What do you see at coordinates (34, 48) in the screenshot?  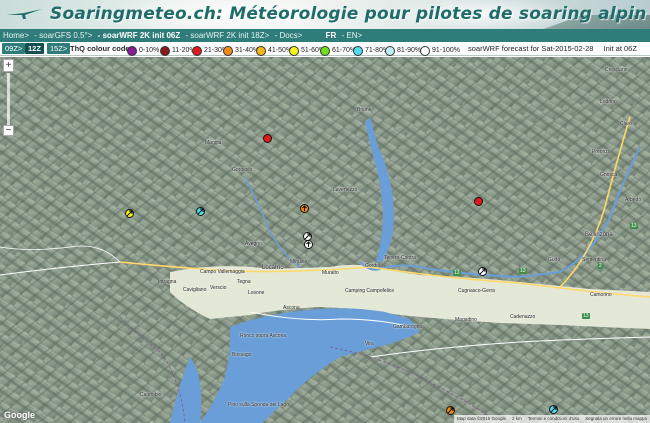 I see `time-12z-button: 12Z` at bounding box center [34, 48].